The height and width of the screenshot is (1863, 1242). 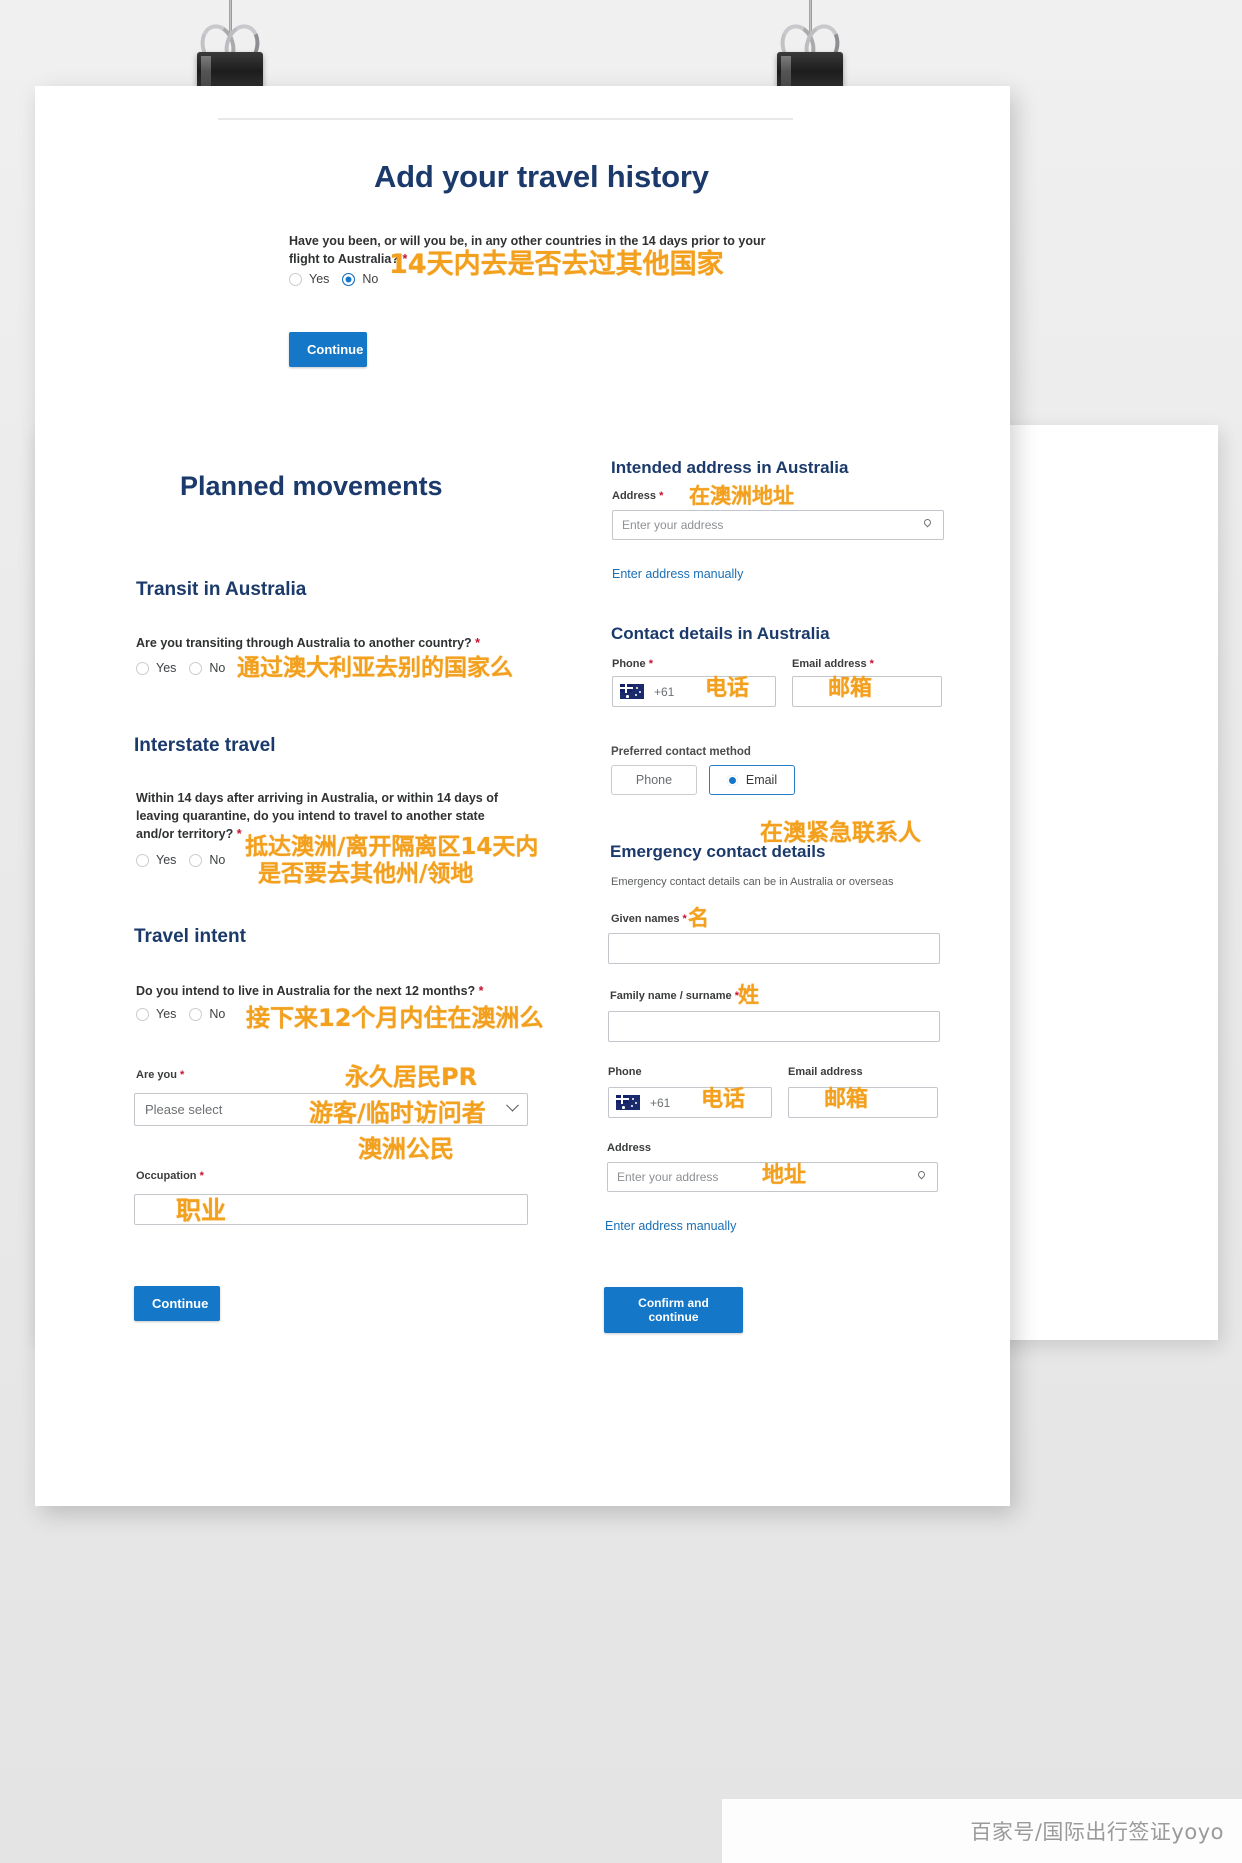 I want to click on preferred-contact-method-group: Phone Email, so click(x=703, y=780).